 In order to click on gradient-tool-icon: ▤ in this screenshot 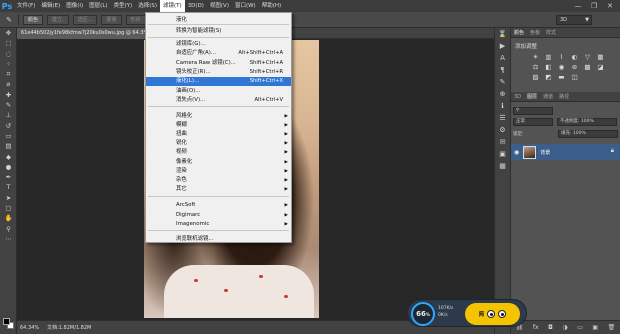, I will do `click(8, 146)`.